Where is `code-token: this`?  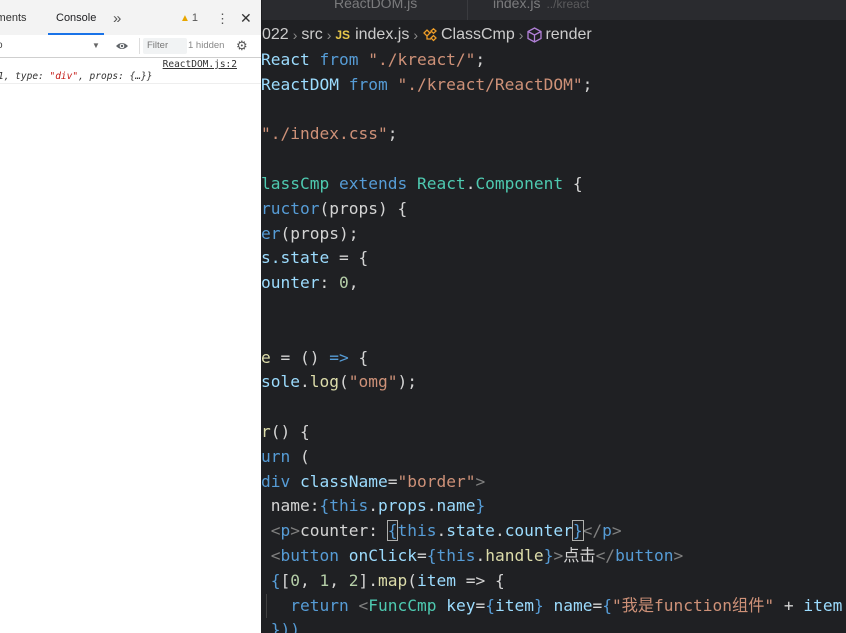 code-token: this is located at coordinates (417, 531).